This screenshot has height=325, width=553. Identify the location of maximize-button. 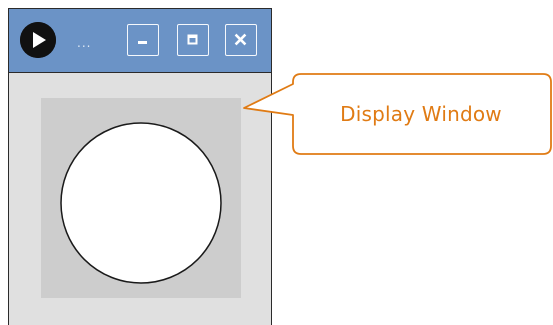
(193, 40).